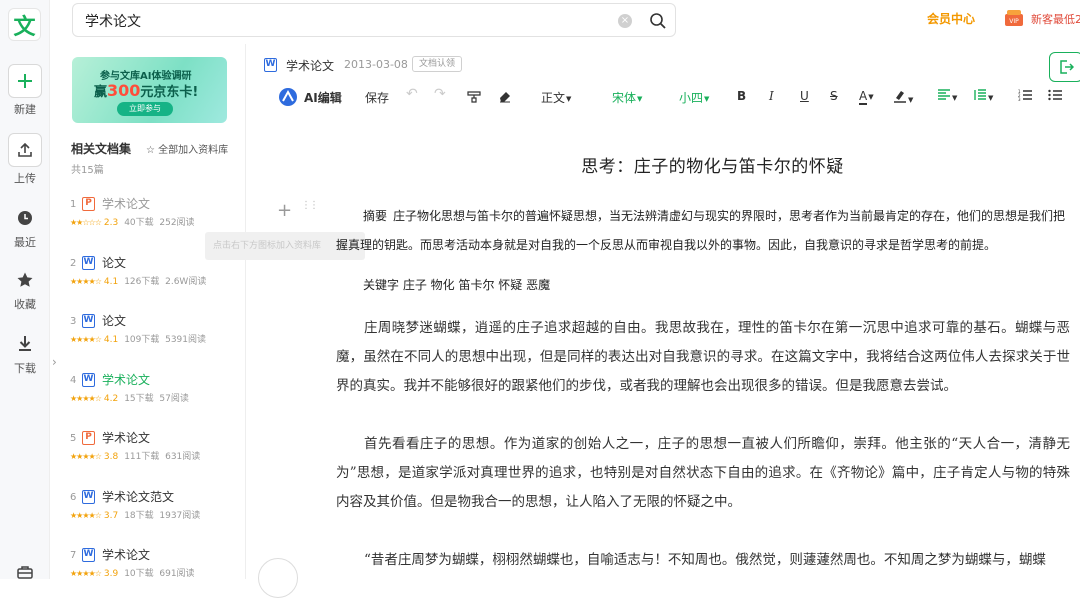 The height and width of the screenshot is (598, 1080). Describe the element at coordinates (139, 223) in the screenshot. I see `download-count: 40下载` at that location.